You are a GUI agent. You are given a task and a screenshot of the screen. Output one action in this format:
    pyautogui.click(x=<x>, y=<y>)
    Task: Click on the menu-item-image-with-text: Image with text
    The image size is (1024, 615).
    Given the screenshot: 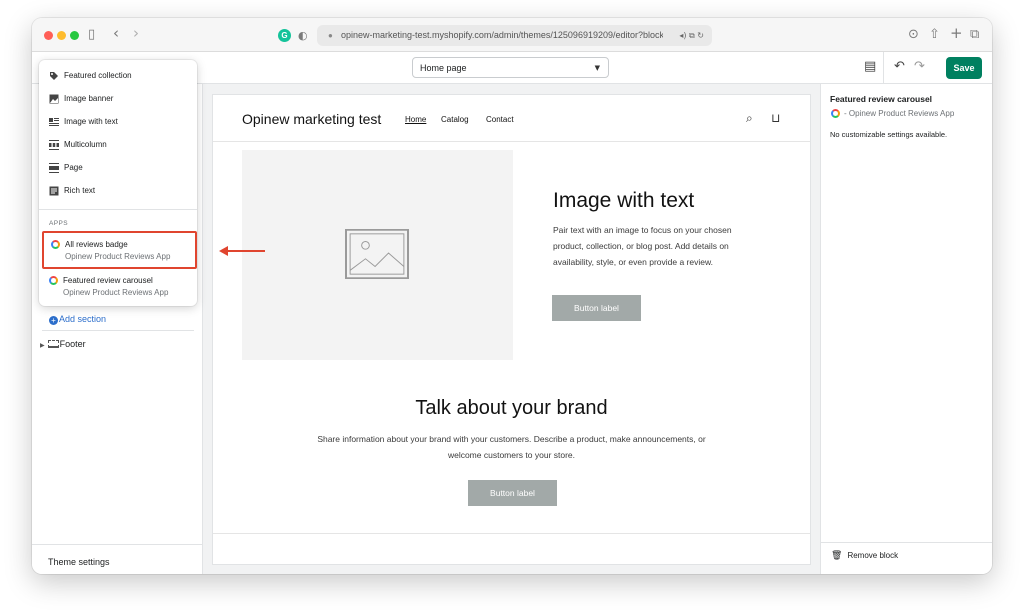 What is the action you would take?
    pyautogui.click(x=118, y=122)
    